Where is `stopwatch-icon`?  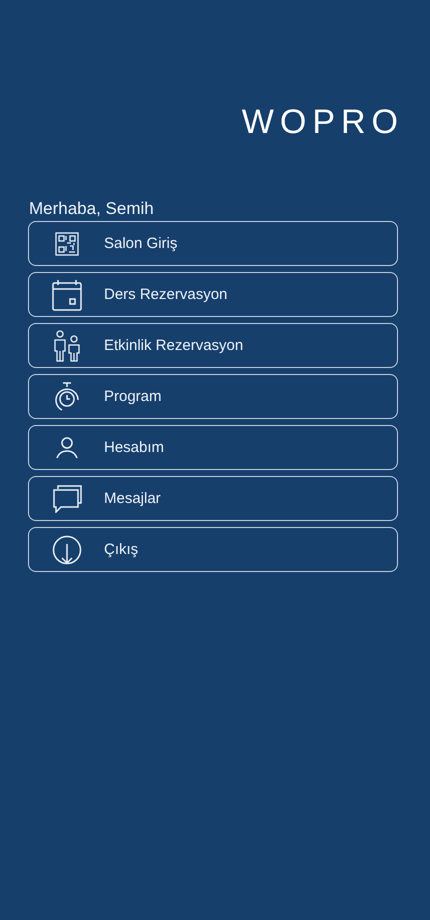 stopwatch-icon is located at coordinates (67, 397).